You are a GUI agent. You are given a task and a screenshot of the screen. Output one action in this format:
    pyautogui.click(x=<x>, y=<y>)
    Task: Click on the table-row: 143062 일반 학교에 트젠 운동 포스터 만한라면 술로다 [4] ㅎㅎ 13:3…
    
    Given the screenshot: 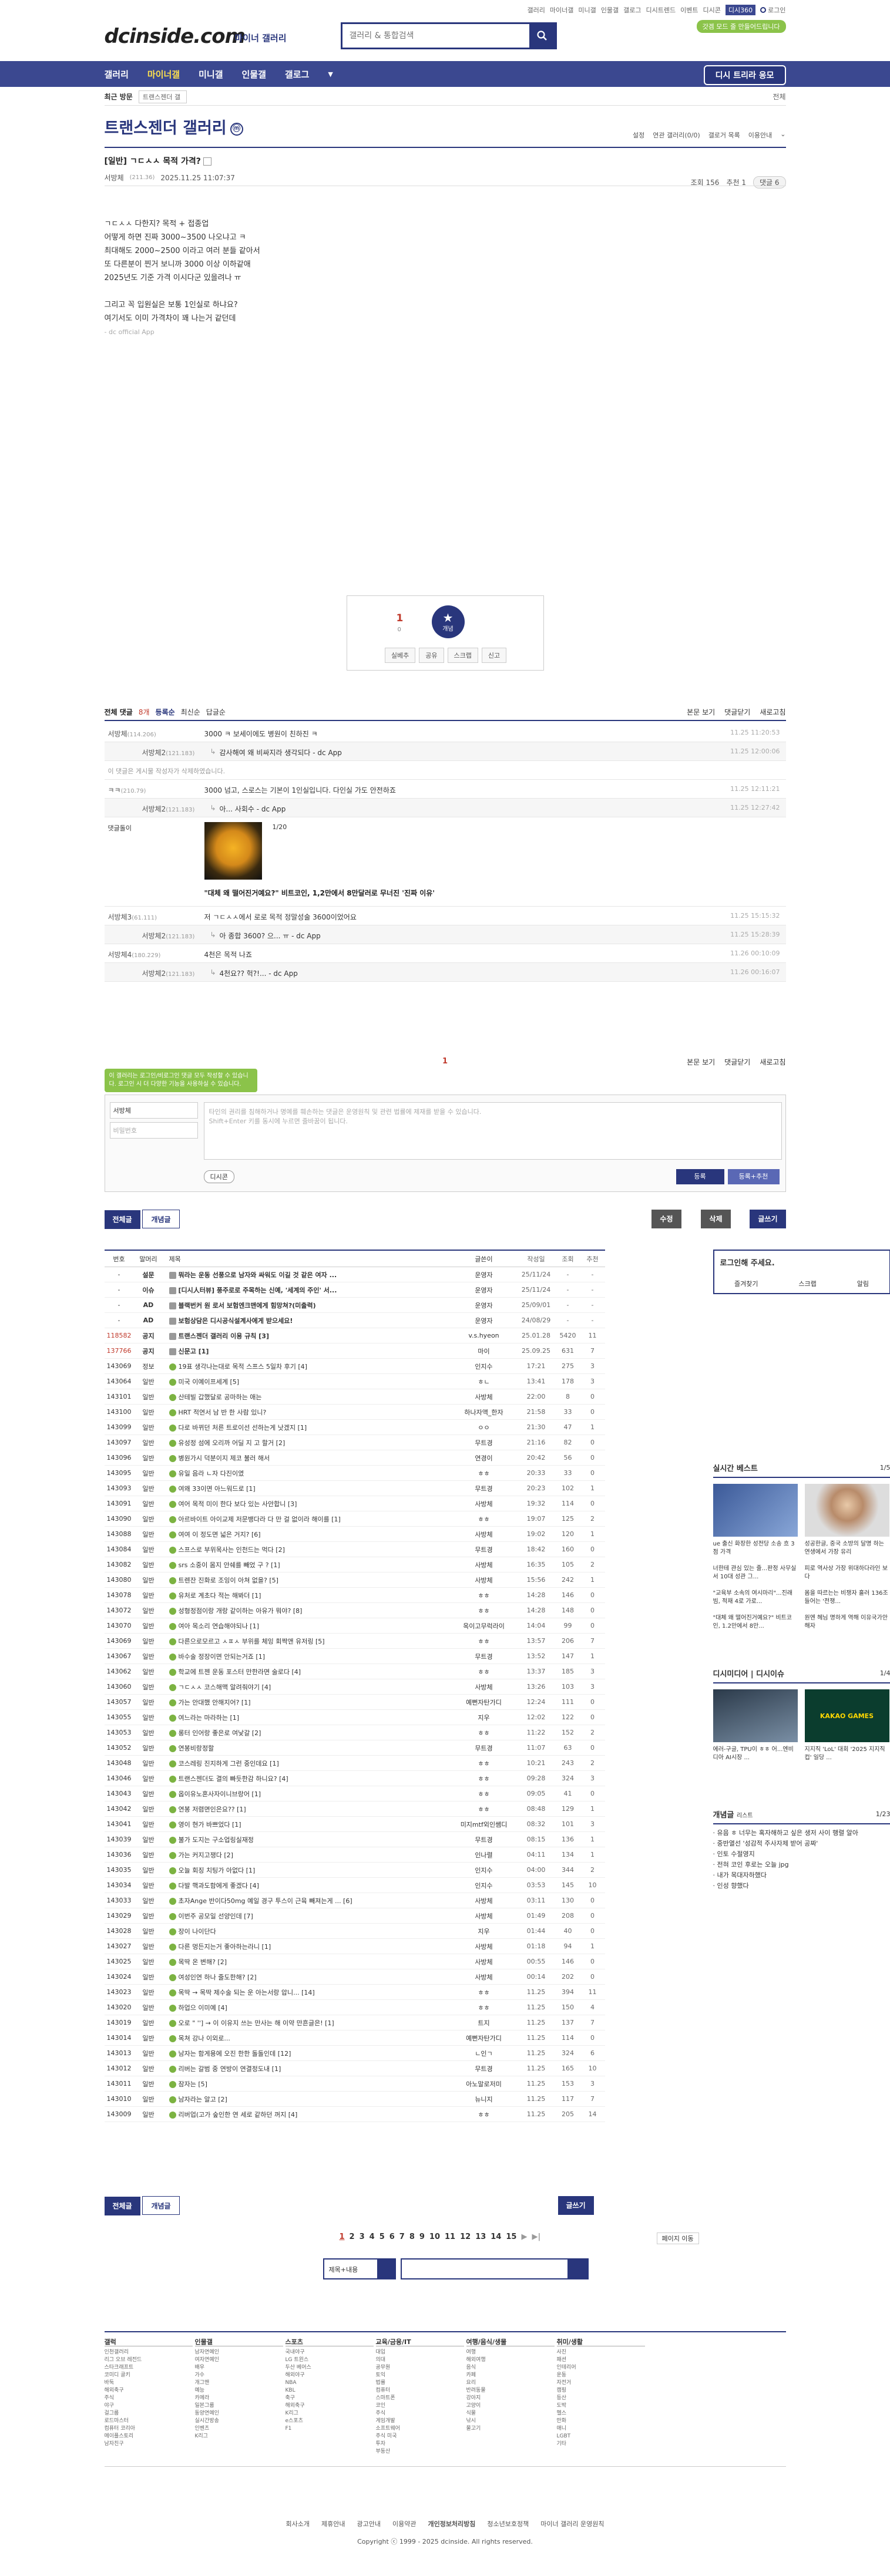 What is the action you would take?
    pyautogui.click(x=355, y=1671)
    